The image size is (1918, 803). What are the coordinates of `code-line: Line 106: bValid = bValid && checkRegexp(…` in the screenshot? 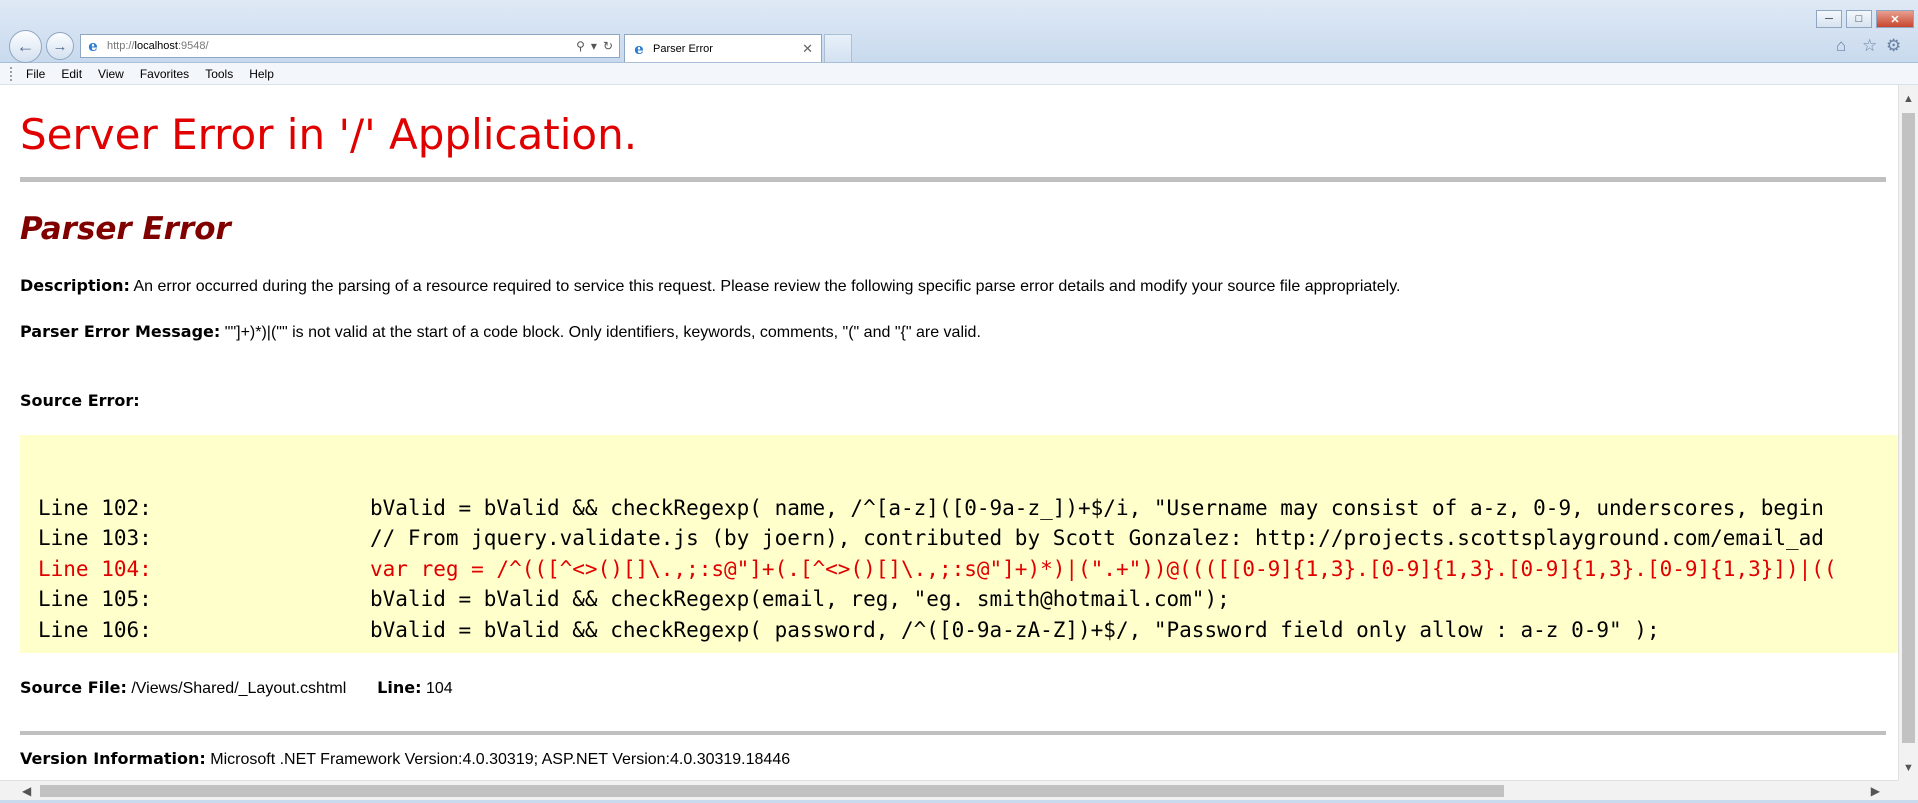 It's located at (849, 630).